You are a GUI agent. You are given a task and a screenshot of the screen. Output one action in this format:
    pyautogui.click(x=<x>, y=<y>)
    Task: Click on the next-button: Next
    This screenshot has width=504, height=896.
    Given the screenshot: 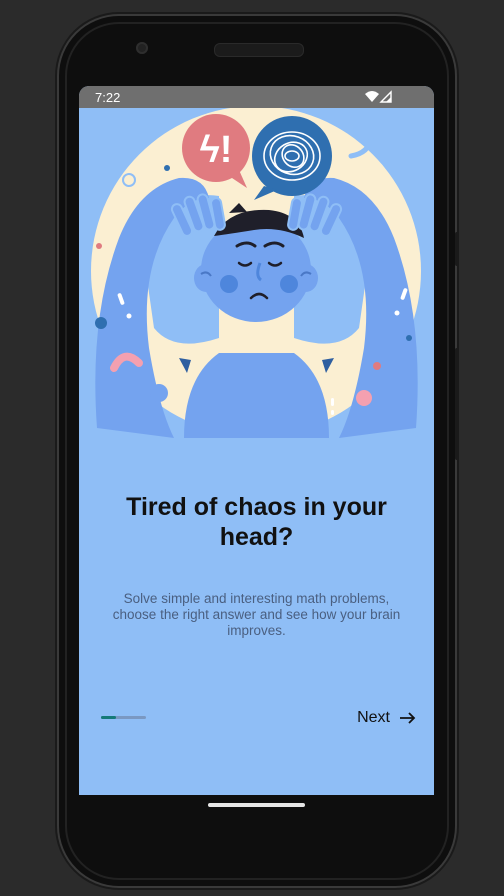 What is the action you would take?
    pyautogui.click(x=386, y=718)
    